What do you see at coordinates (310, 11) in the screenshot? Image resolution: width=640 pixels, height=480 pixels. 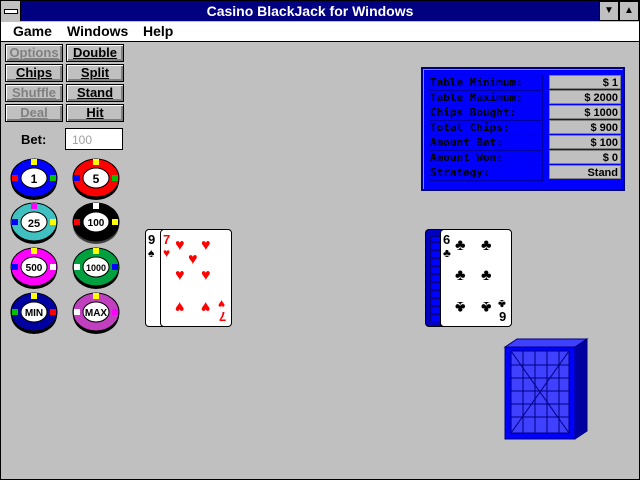 I see `window-title: Casino BlackJack for Windows` at bounding box center [310, 11].